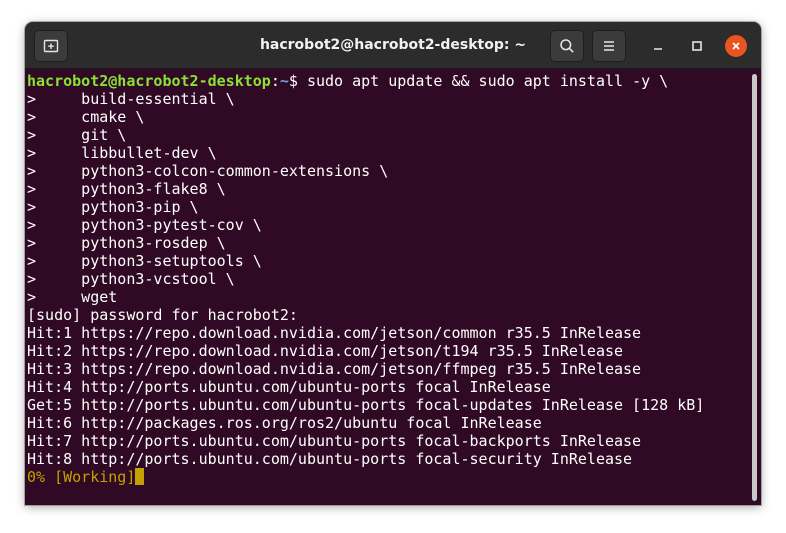 The height and width of the screenshot is (533, 786). What do you see at coordinates (126, 243) in the screenshot?
I see `output-line: > python3-rosdep \` at bounding box center [126, 243].